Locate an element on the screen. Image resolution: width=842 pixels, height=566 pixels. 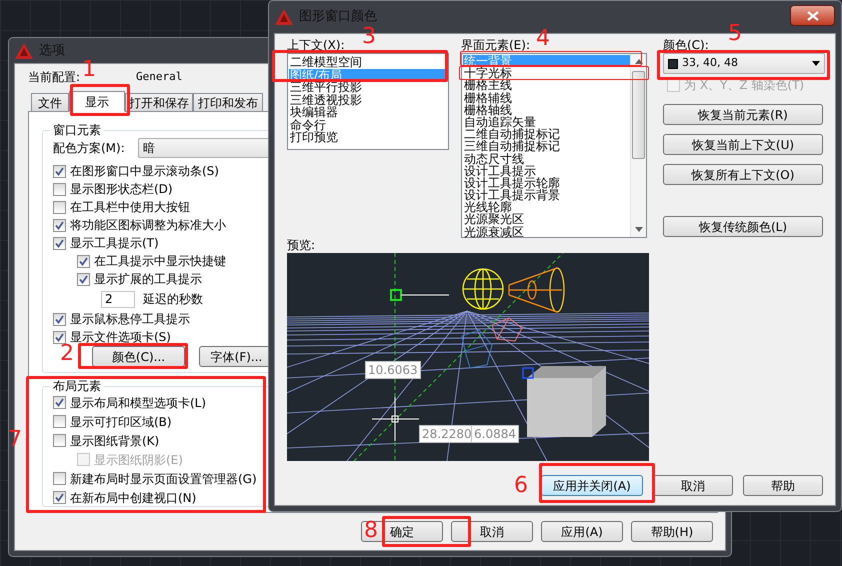
list-item: 设计工具提示轮廓 is located at coordinates (546, 183).